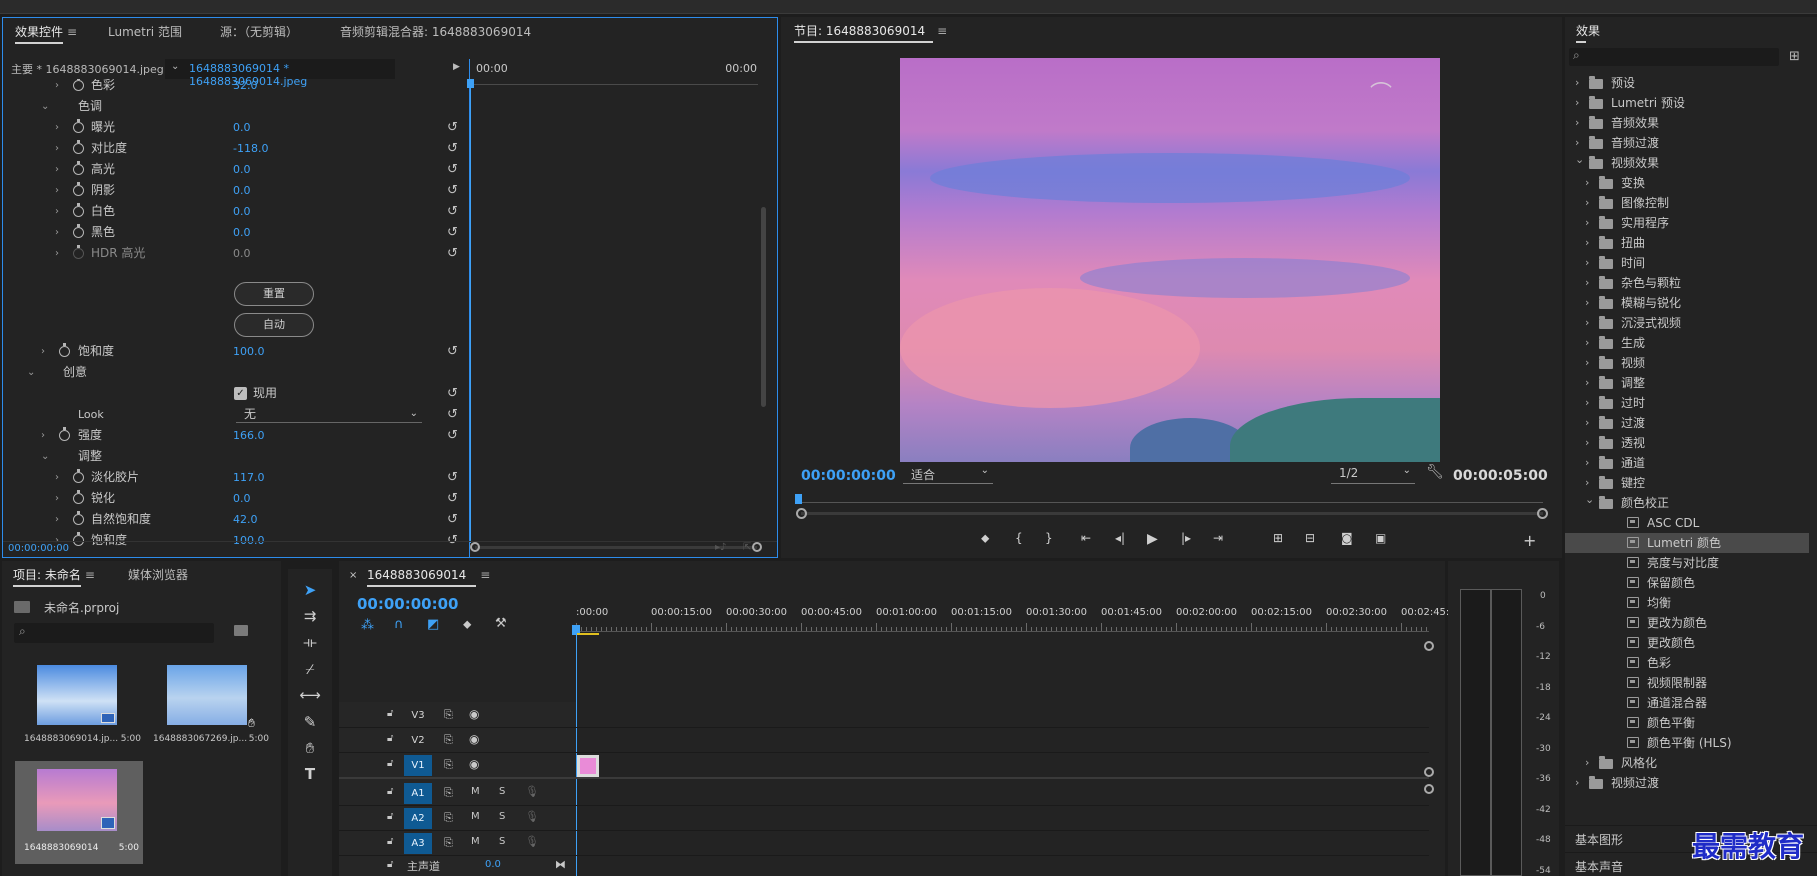 This screenshot has height=876, width=1817. I want to click on resolution-select: 1/2 ⌄, so click(1373, 474).